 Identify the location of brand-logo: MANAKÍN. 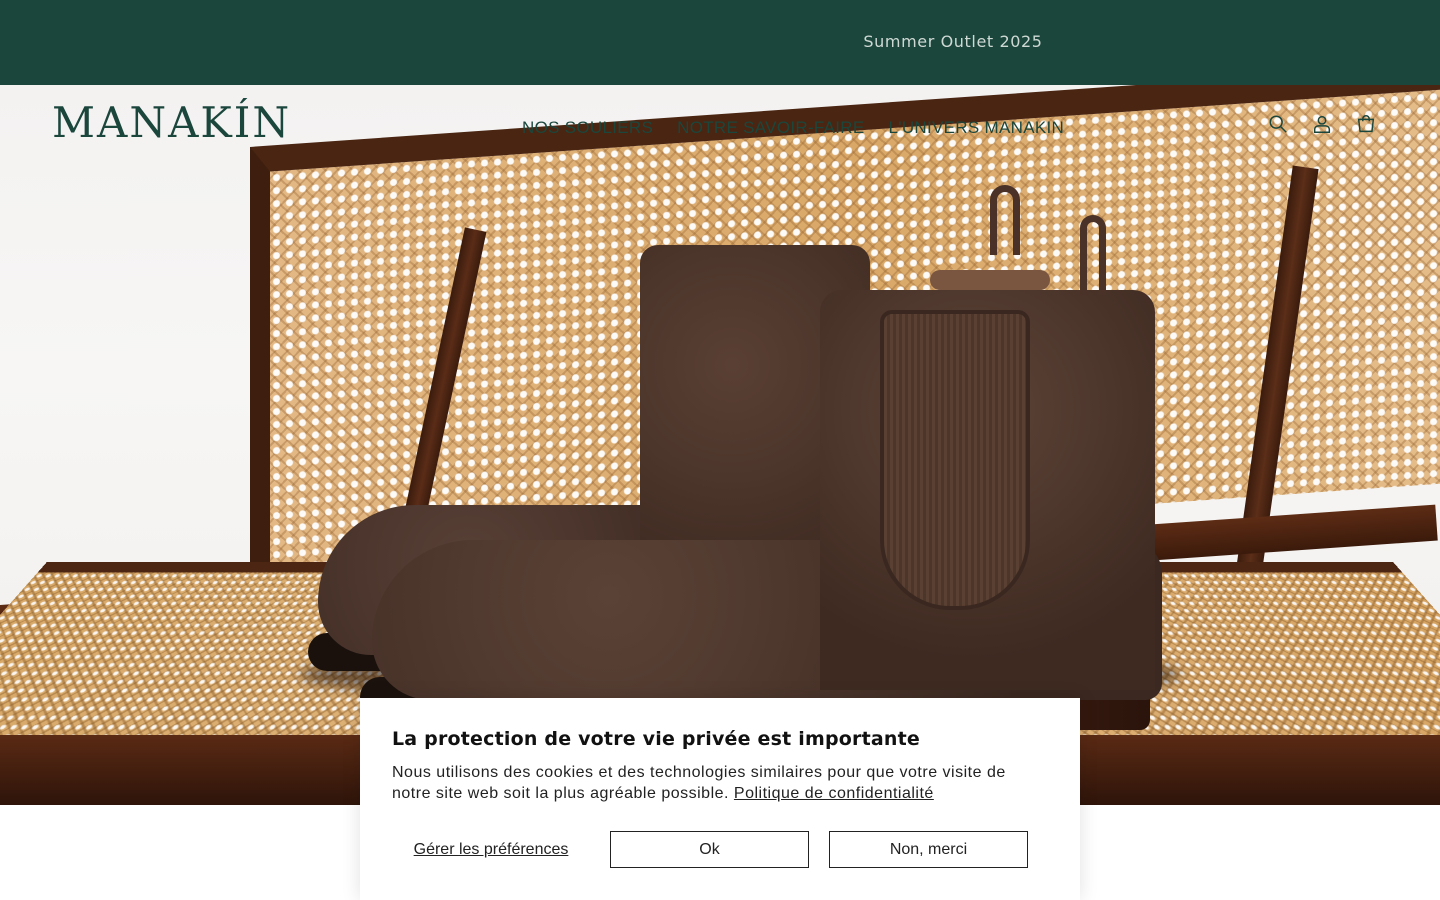
(144, 123).